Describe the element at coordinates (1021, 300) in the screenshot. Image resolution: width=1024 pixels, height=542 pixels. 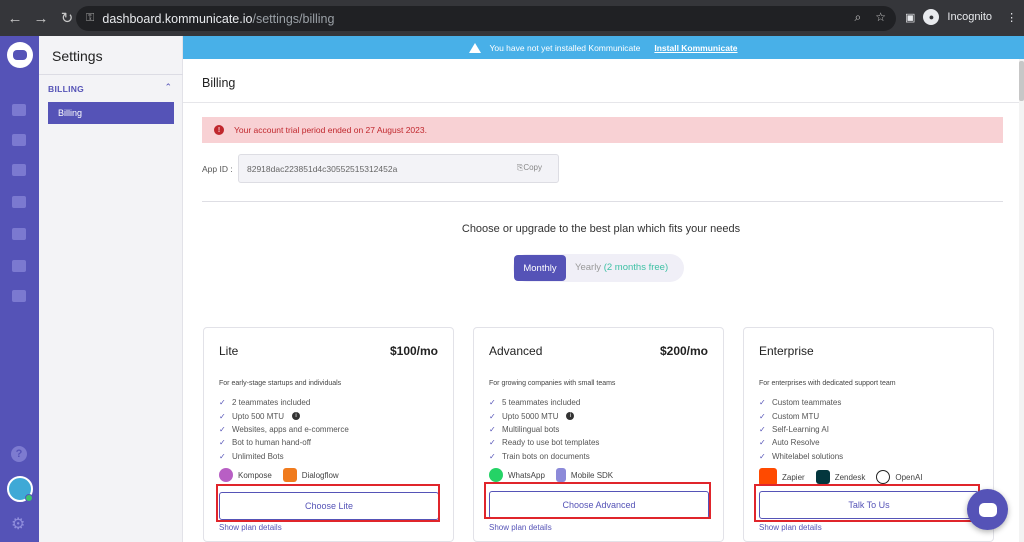
I see `scrollbar` at that location.